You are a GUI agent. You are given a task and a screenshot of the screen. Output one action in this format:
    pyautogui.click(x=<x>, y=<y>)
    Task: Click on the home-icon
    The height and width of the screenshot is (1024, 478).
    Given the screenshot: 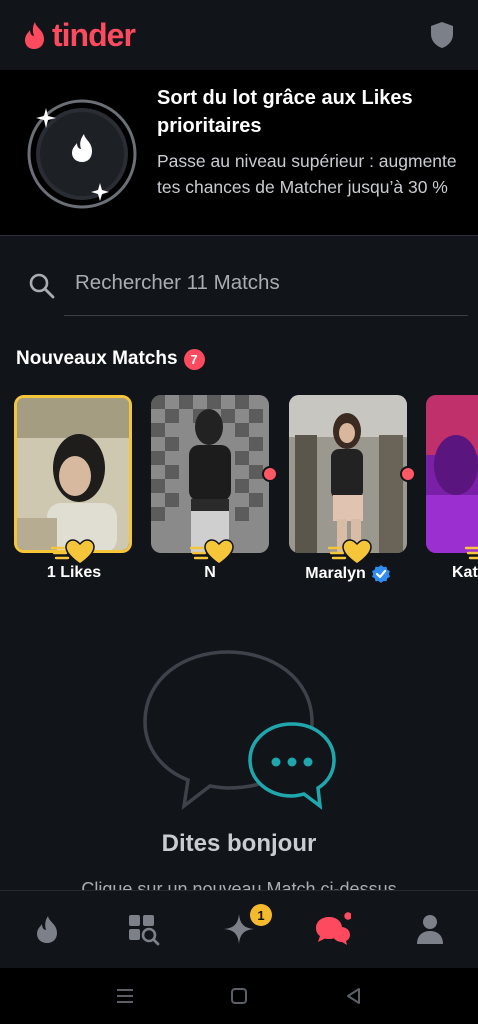 What is the action you would take?
    pyautogui.click(x=47, y=929)
    